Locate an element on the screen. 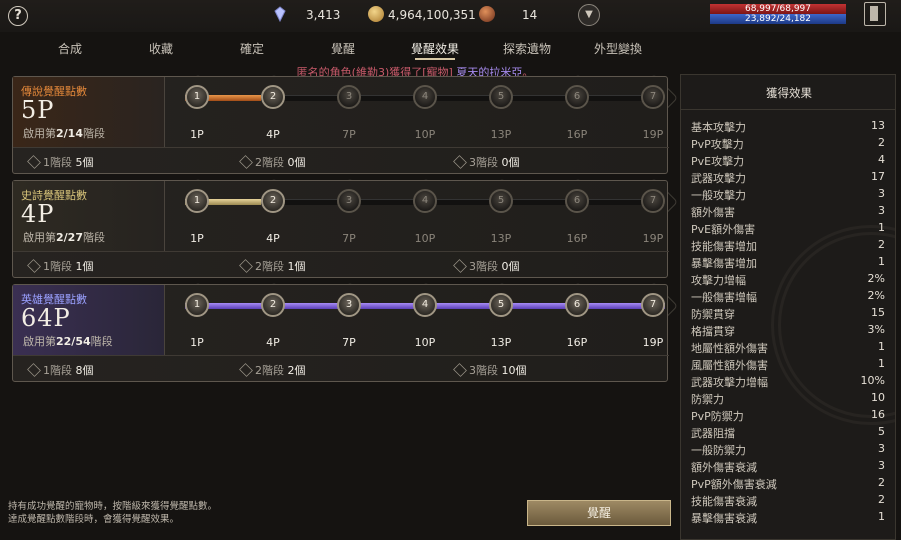 This screenshot has width=901, height=540. effect-name: PvE攻擊力 is located at coordinates (718, 161).